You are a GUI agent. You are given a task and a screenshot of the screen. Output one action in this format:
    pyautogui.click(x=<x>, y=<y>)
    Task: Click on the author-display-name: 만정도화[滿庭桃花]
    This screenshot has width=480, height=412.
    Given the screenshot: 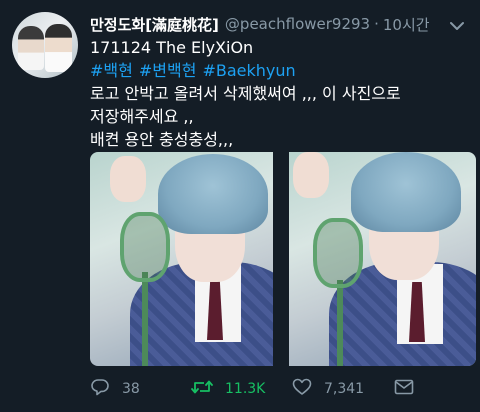 What is the action you would take?
    pyautogui.click(x=154, y=24)
    